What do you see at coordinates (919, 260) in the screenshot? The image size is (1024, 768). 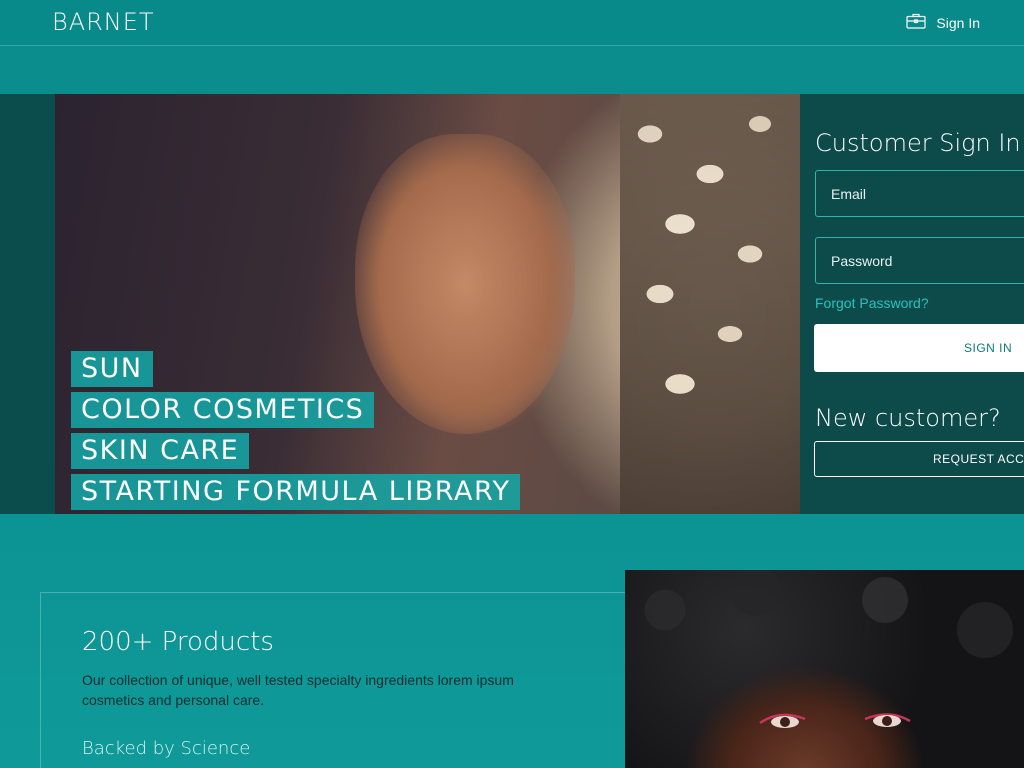 I see `password-field` at bounding box center [919, 260].